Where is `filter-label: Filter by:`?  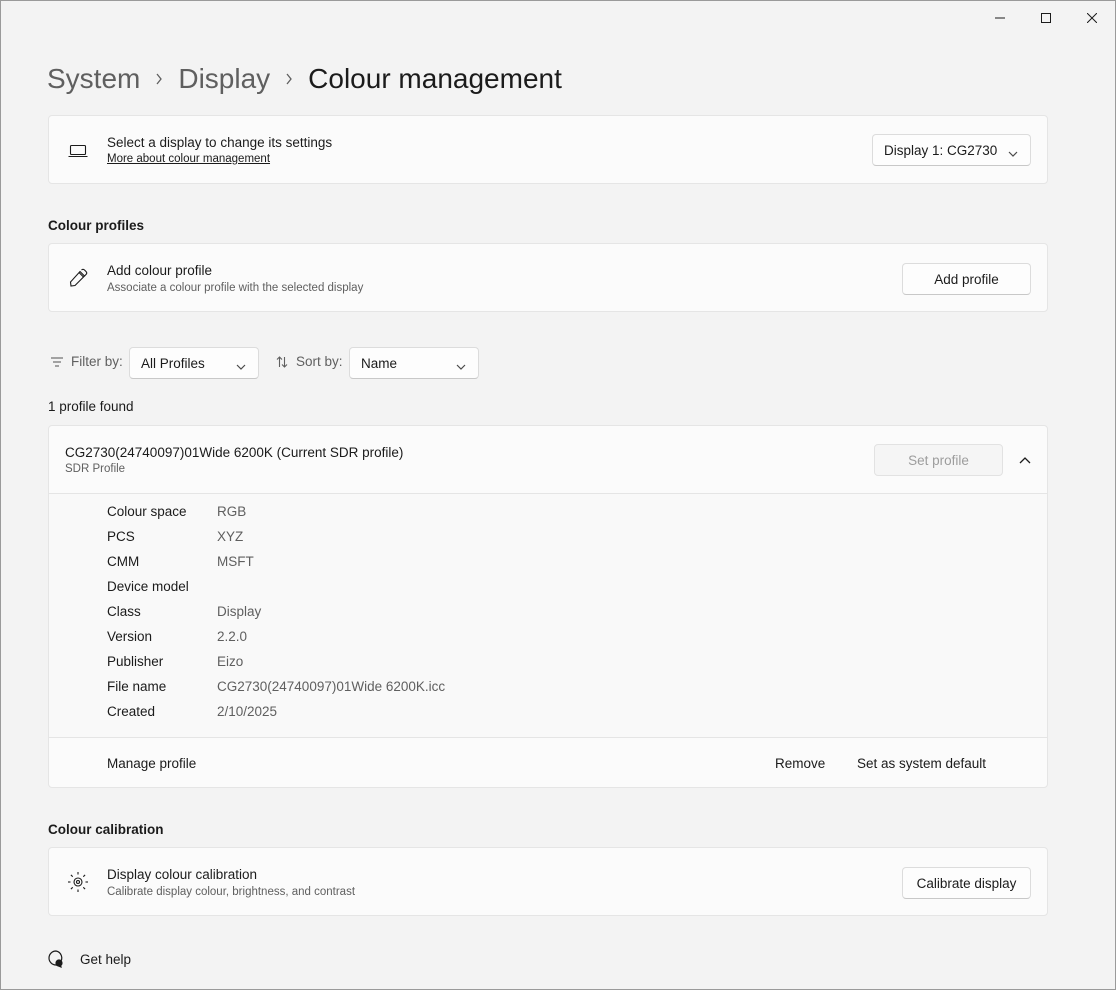 filter-label: Filter by: is located at coordinates (87, 361).